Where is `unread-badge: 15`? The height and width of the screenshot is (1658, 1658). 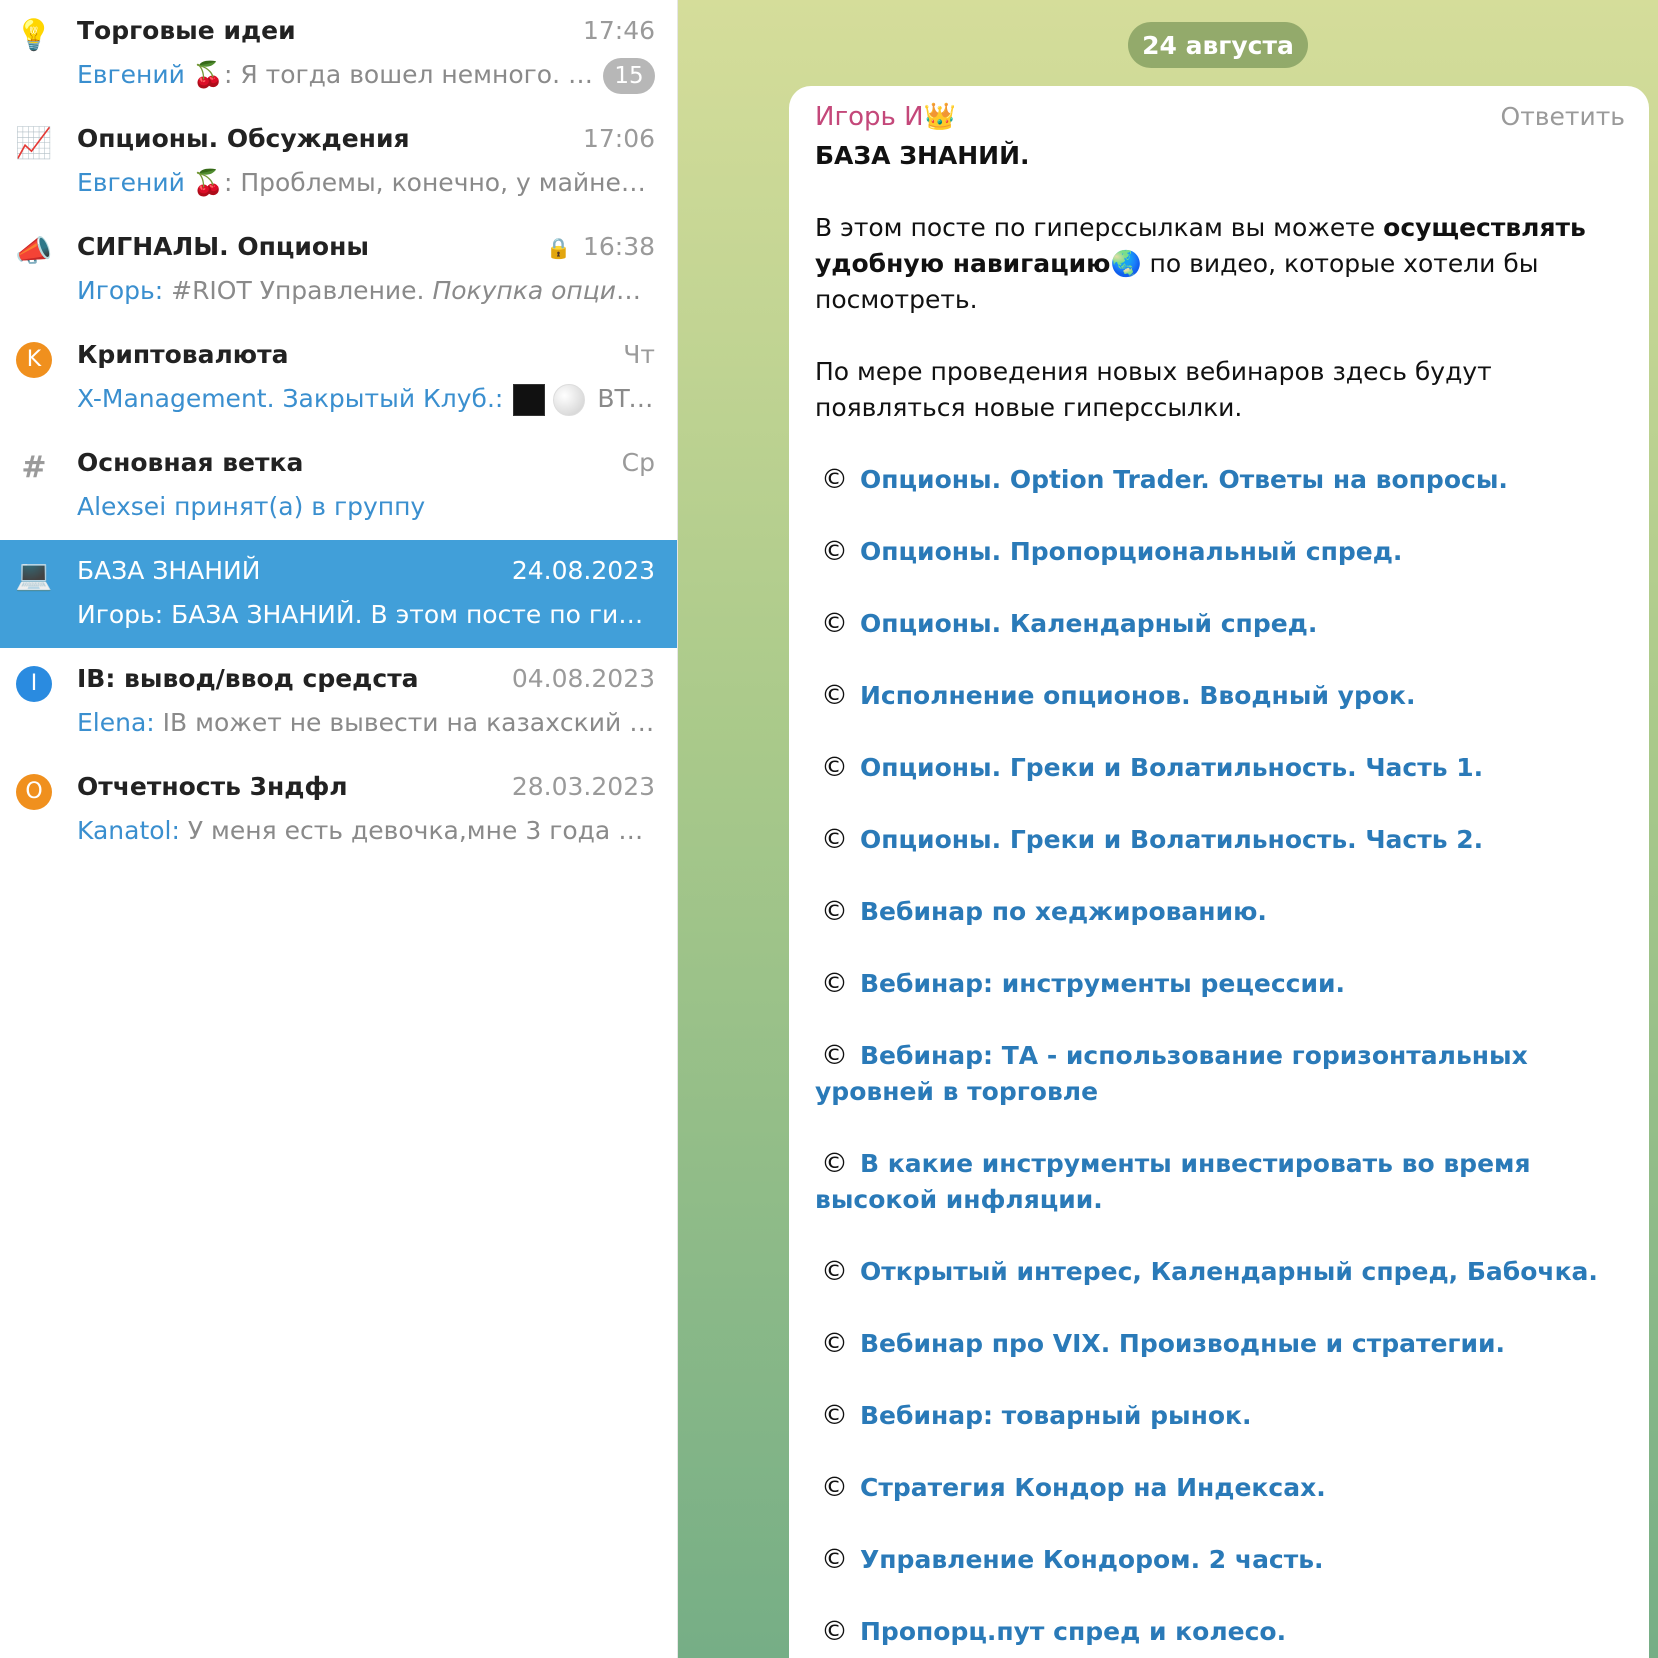 unread-badge: 15 is located at coordinates (629, 76).